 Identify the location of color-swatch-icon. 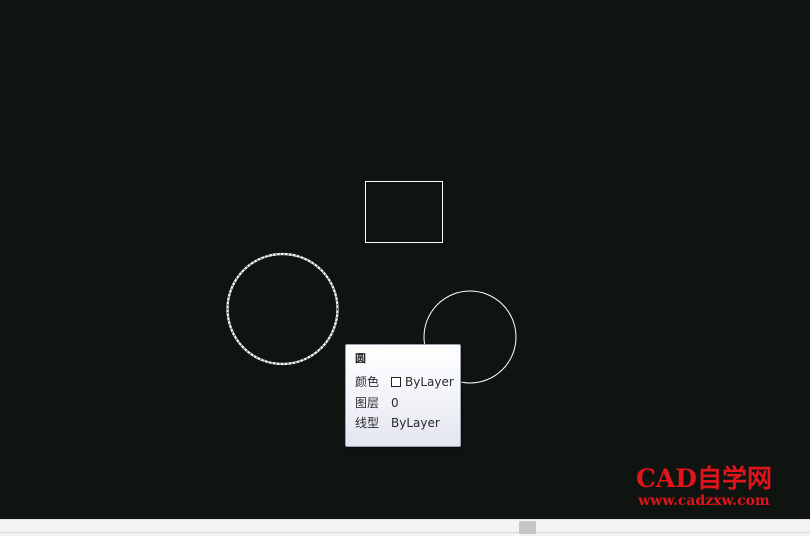
(396, 382).